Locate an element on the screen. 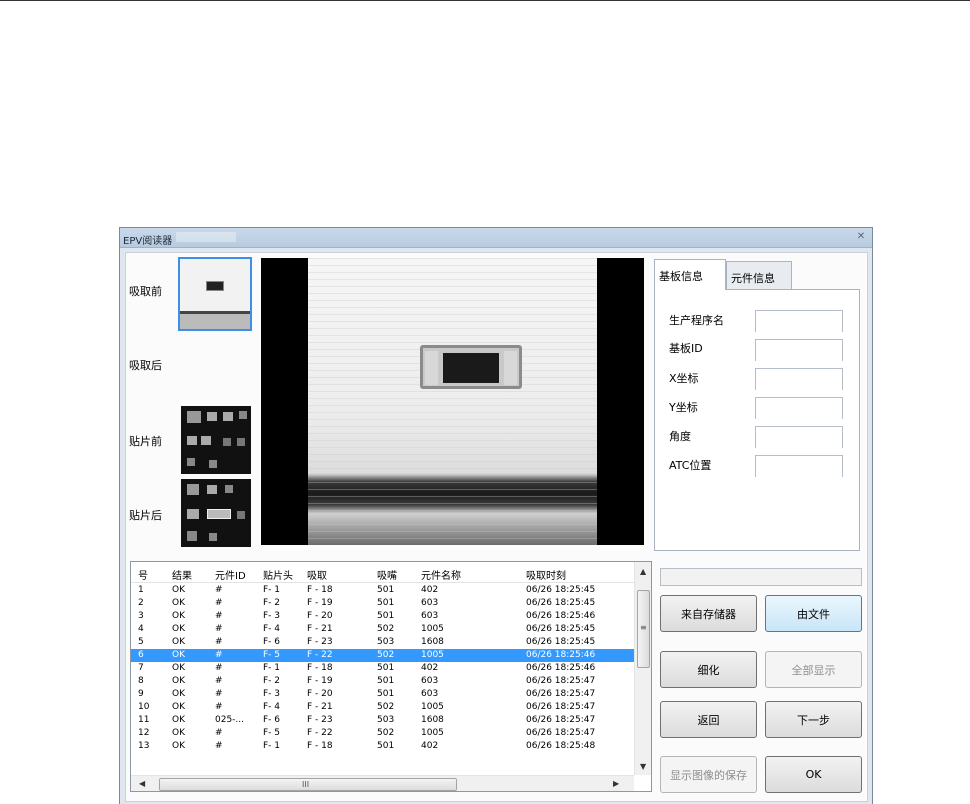 The height and width of the screenshot is (804, 970). chip-component is located at coordinates (471, 367).